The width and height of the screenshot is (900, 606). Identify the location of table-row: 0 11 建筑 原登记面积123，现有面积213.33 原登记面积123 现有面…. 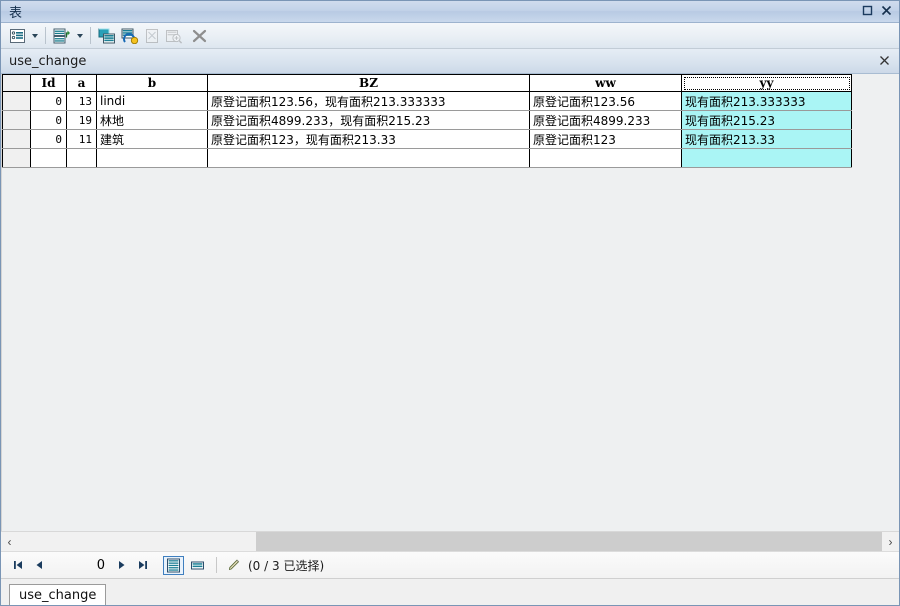
(427, 139).